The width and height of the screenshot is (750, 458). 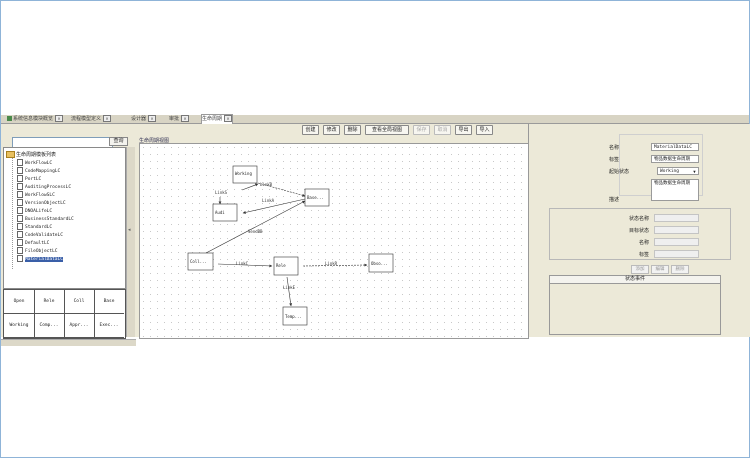 I want to click on table-cell: Open, so click(x=19, y=302).